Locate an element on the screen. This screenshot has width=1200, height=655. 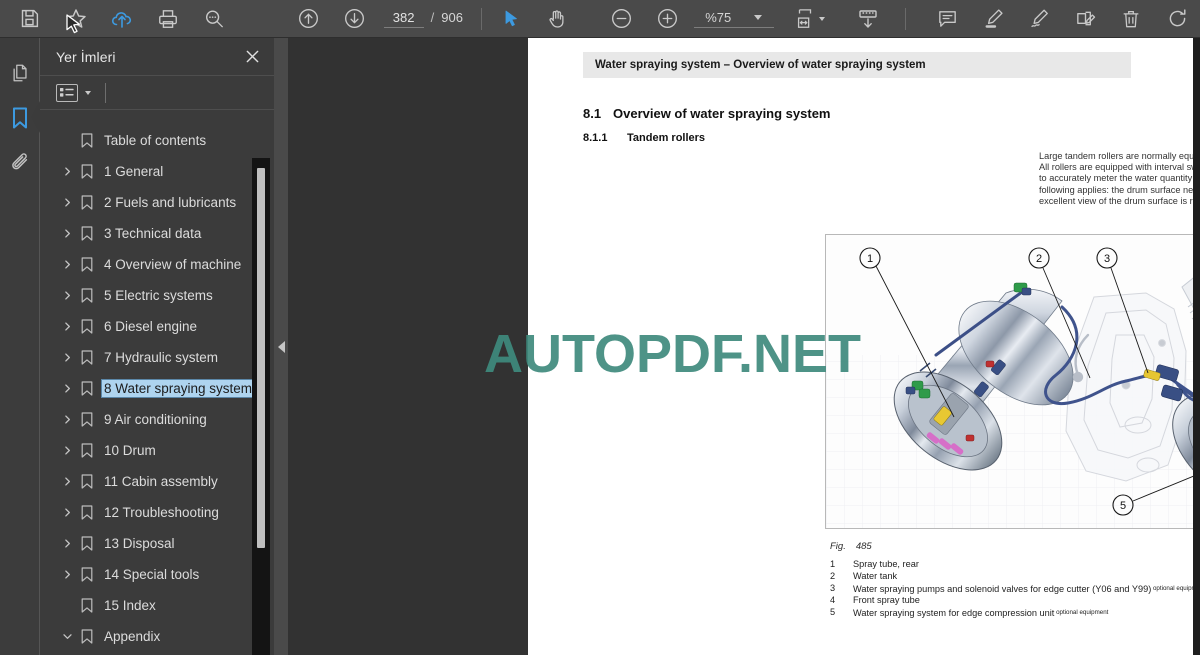
scroll-mode-button is located at coordinates (868, 19).